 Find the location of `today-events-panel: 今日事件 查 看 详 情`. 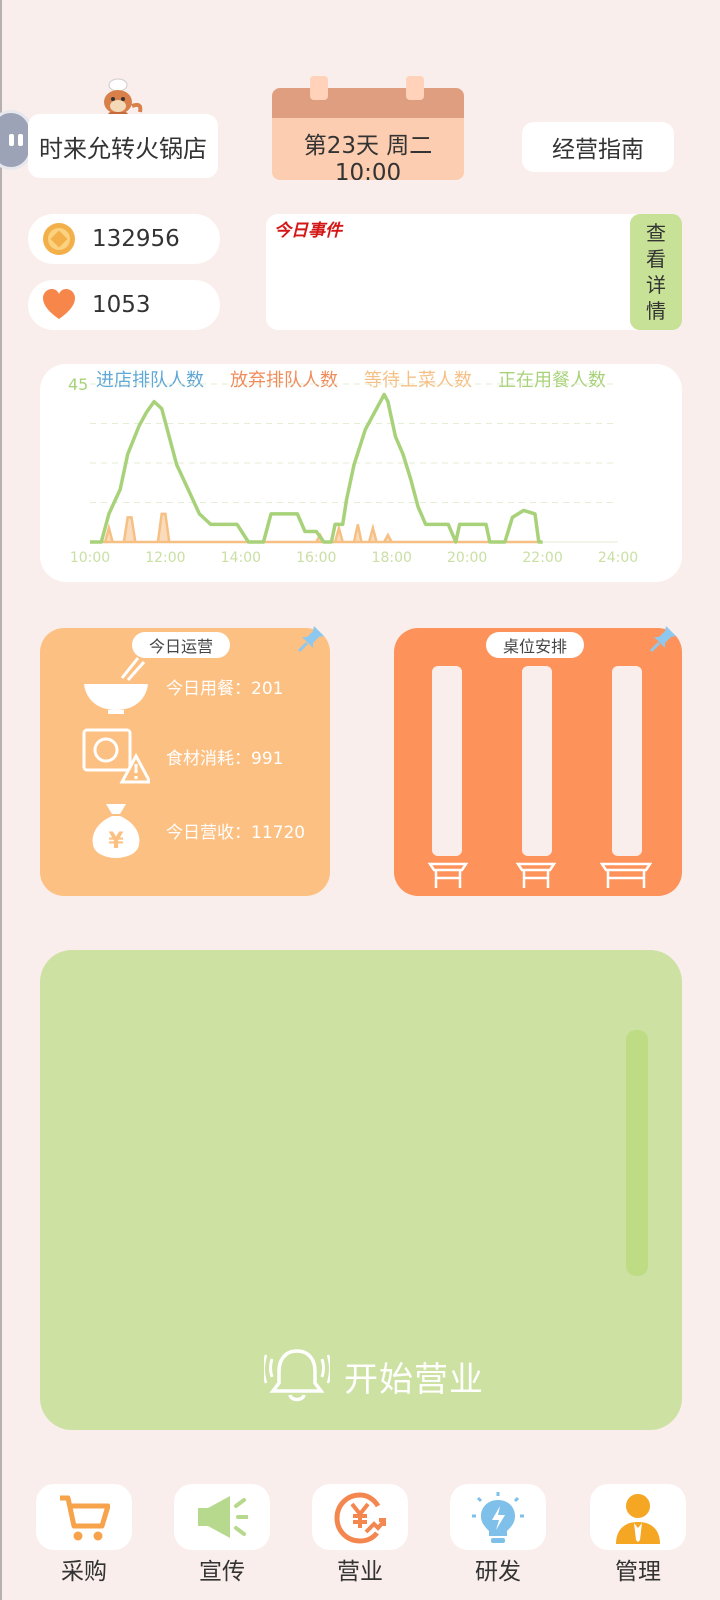

today-events-panel: 今日事件 查 看 详 情 is located at coordinates (474, 272).